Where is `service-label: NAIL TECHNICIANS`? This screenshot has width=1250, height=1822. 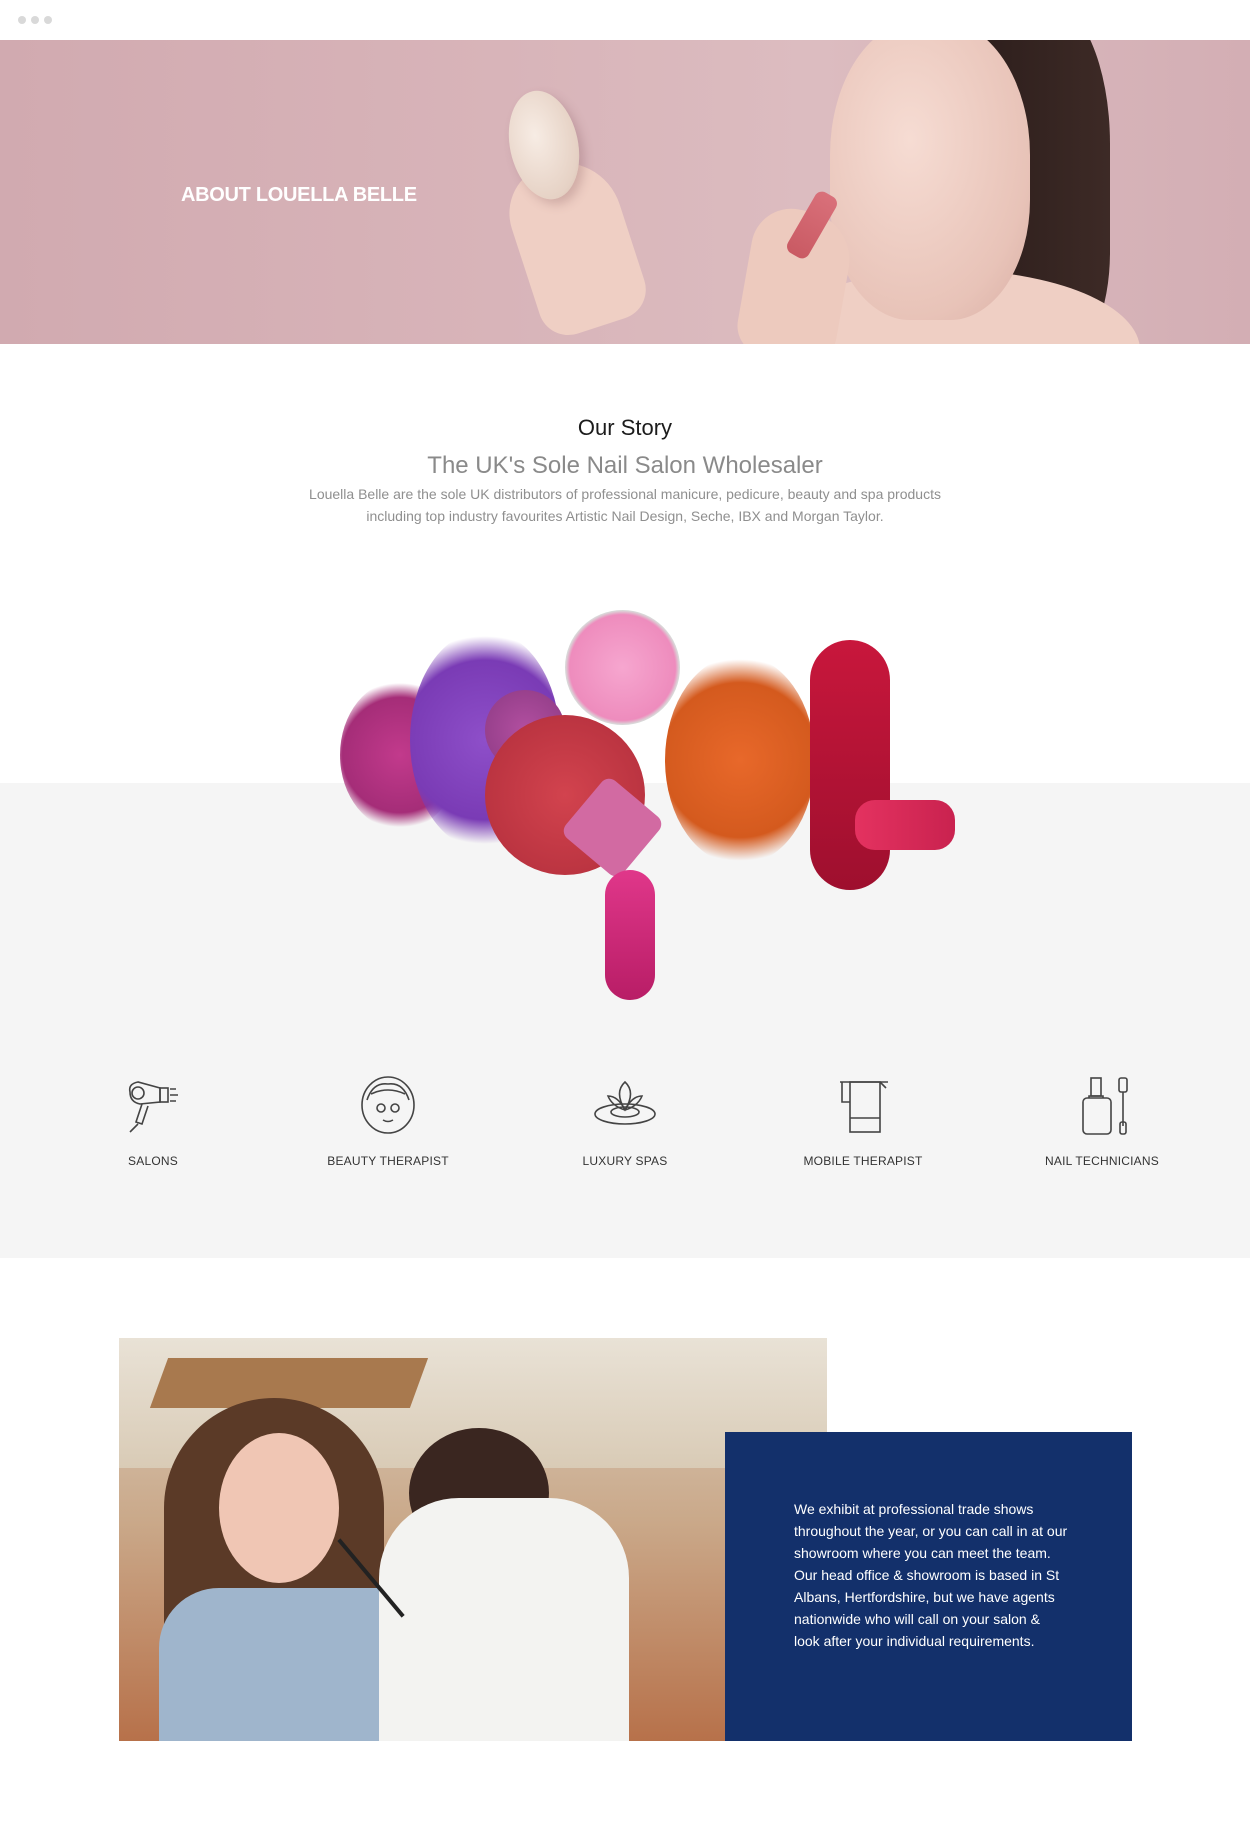 service-label: NAIL TECHNICIANS is located at coordinates (1102, 1161).